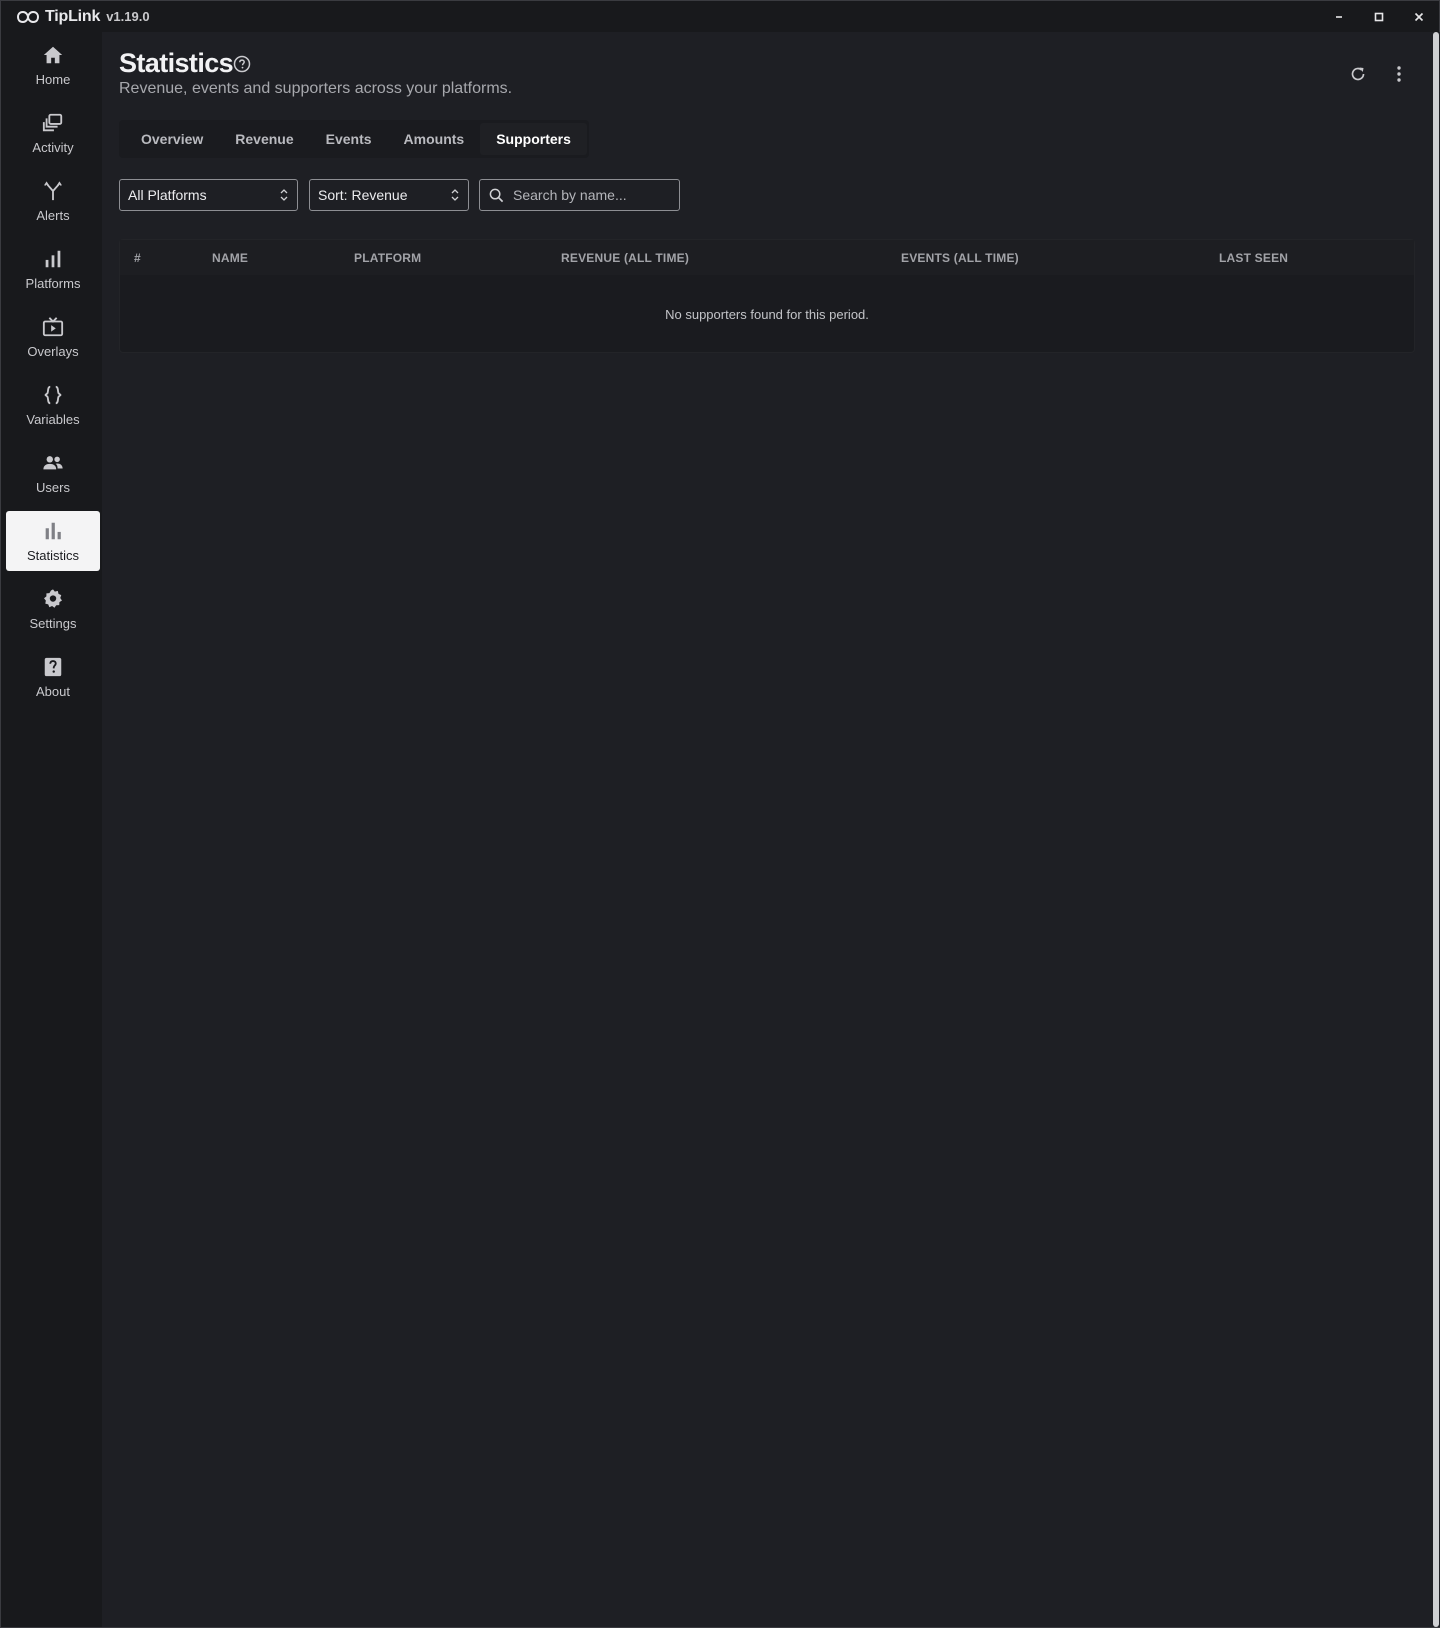 This screenshot has width=1440, height=1628. I want to click on settings-icon, so click(53, 598).